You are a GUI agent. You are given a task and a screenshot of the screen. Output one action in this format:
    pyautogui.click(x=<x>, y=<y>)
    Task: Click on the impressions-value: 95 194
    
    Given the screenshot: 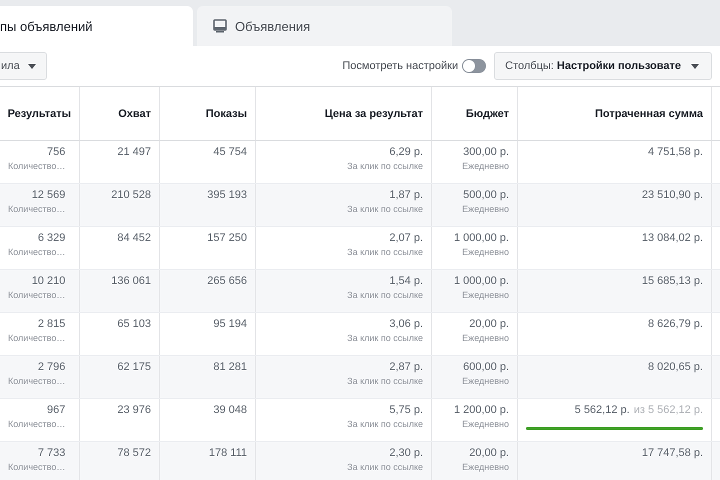 What is the action you would take?
    pyautogui.click(x=230, y=324)
    